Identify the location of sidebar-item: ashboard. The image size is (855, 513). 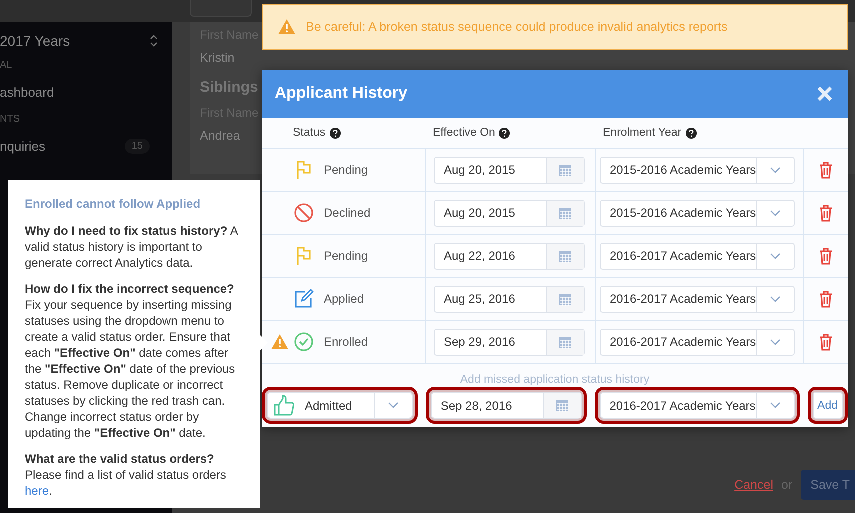
(27, 92).